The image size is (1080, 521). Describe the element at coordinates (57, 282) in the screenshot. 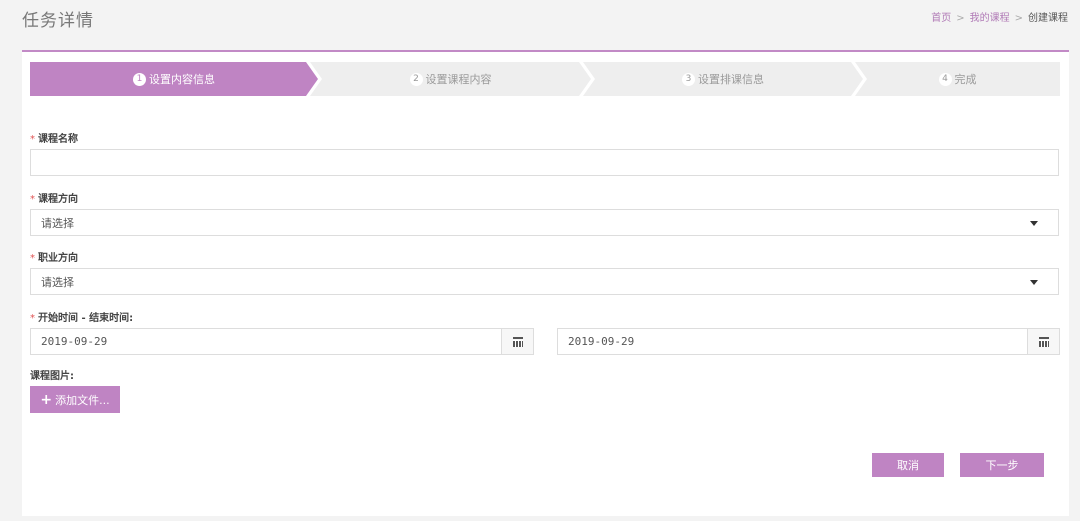

I see `career-direction-value: 请选择` at that location.